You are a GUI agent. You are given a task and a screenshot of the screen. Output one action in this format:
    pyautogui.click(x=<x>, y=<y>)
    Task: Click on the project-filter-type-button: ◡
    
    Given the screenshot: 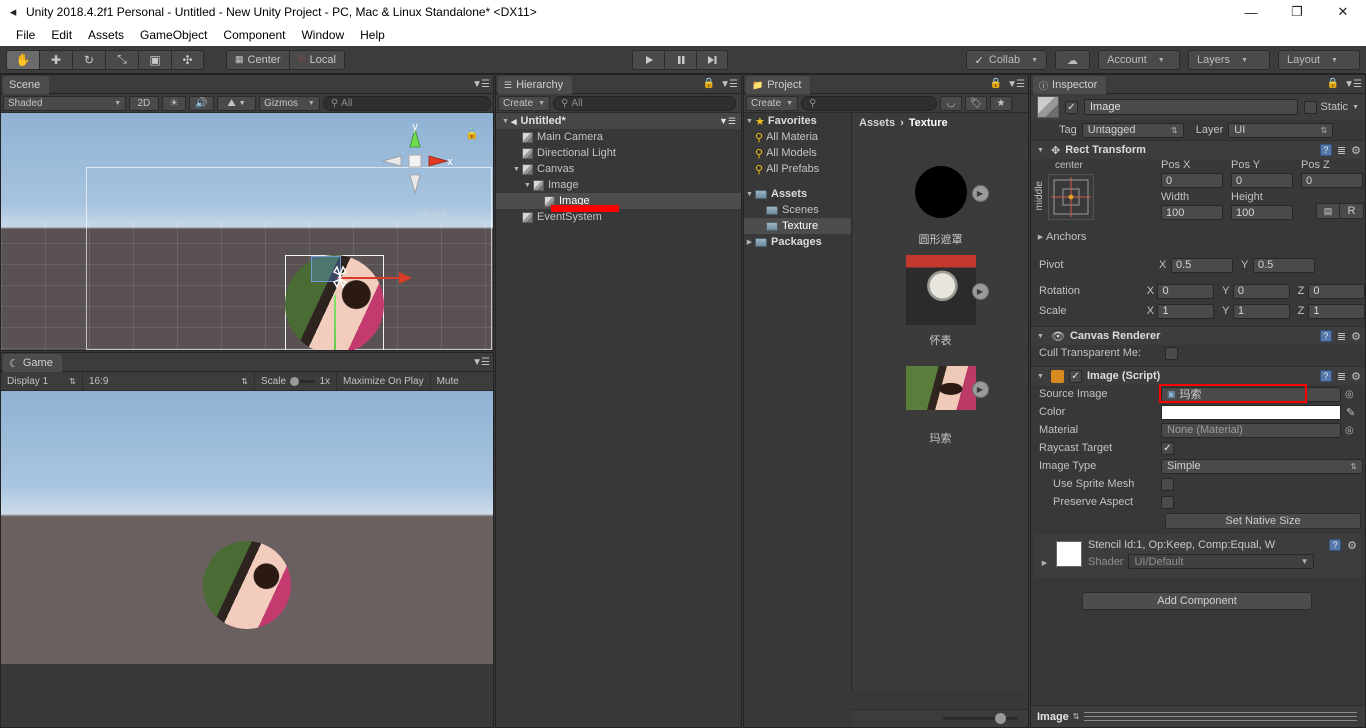 What is the action you would take?
    pyautogui.click(x=951, y=103)
    